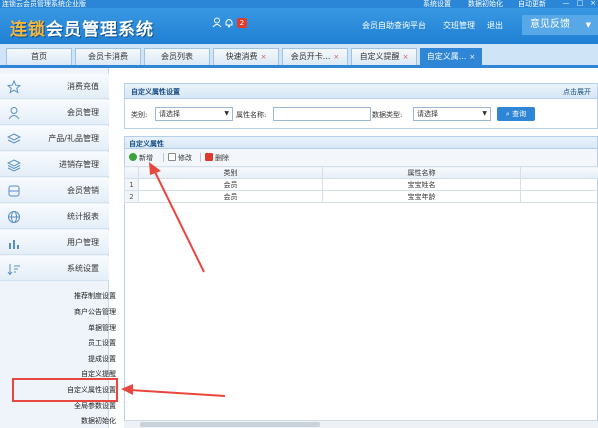  What do you see at coordinates (44, 4) in the screenshot?
I see `window-title: 连锁云会员管理系统企业版` at bounding box center [44, 4].